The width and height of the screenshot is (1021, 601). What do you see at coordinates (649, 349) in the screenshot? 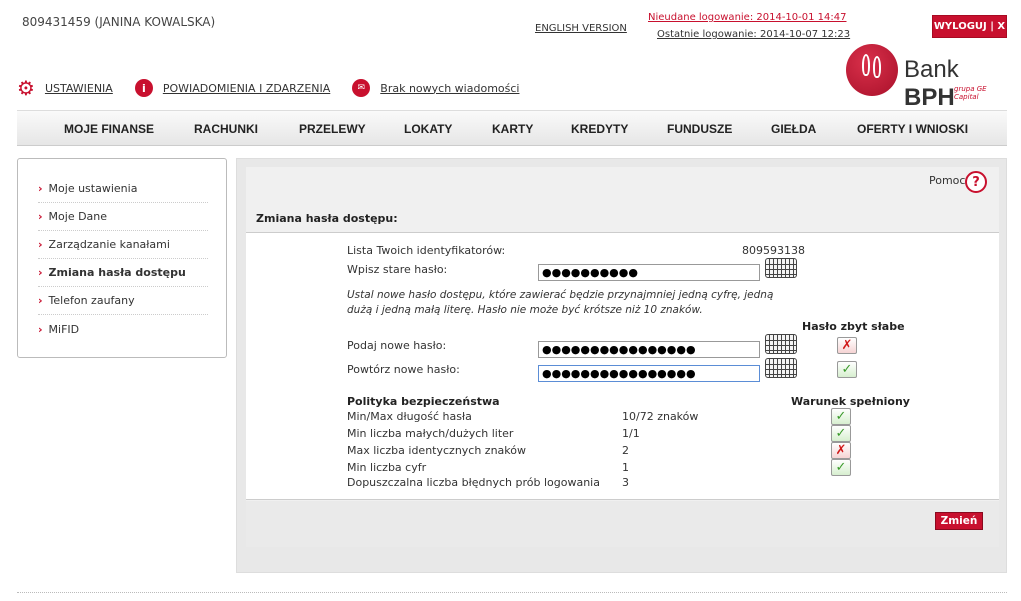
I see `new-password-input: ●●●●●●●●●●●●●●●●` at bounding box center [649, 349].